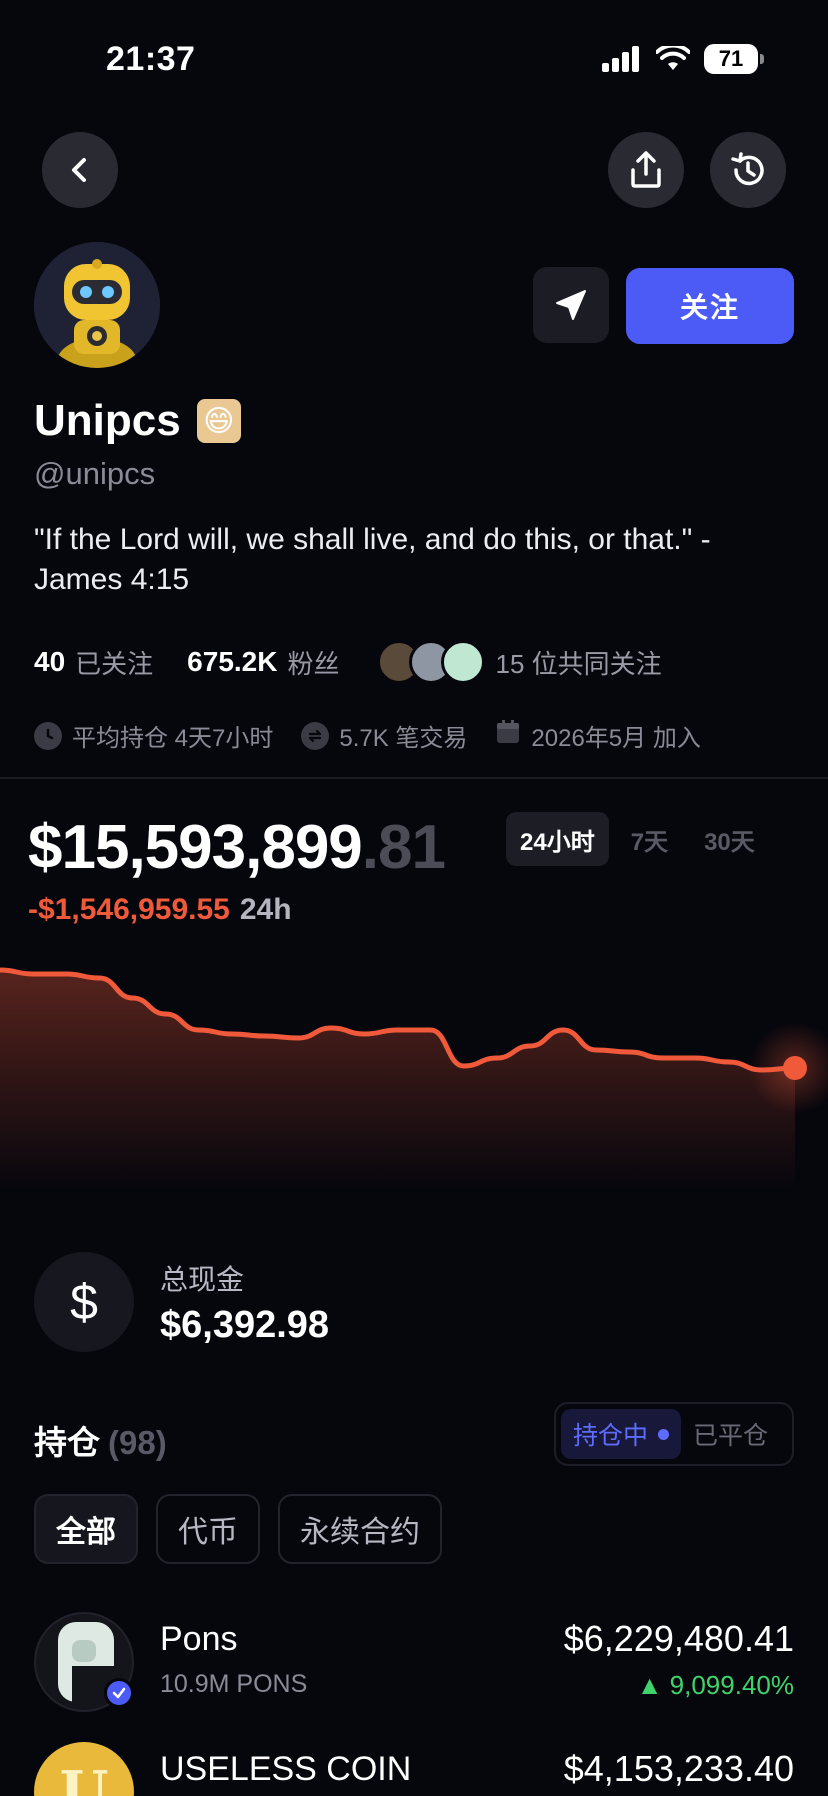  I want to click on portfolio-balance: $15,593,899.81, so click(237, 847).